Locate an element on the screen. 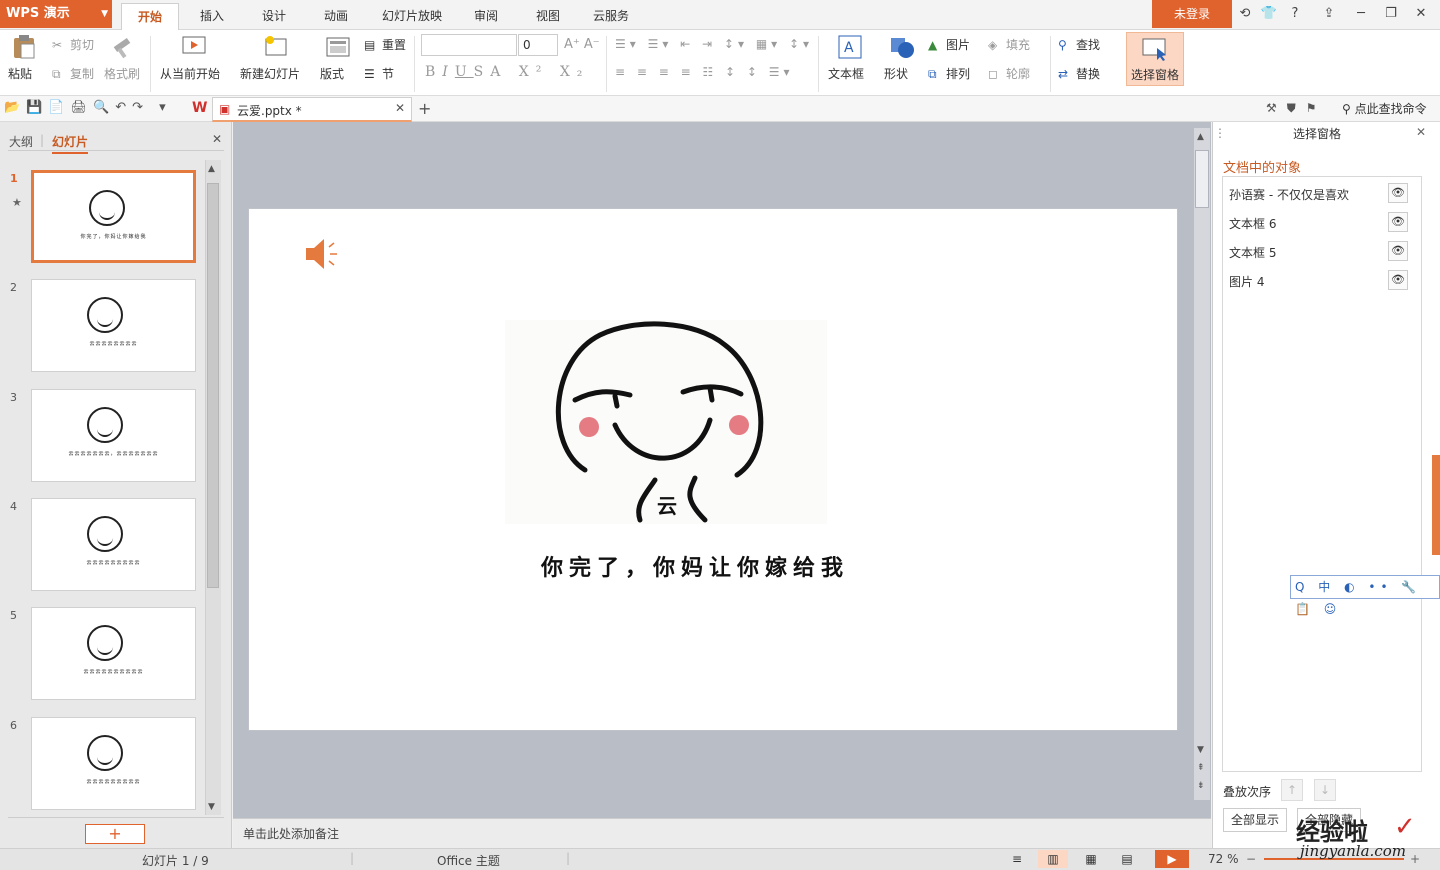 This screenshot has width=1440, height=870. sync-icon: ⟲ is located at coordinates (1245, 14).